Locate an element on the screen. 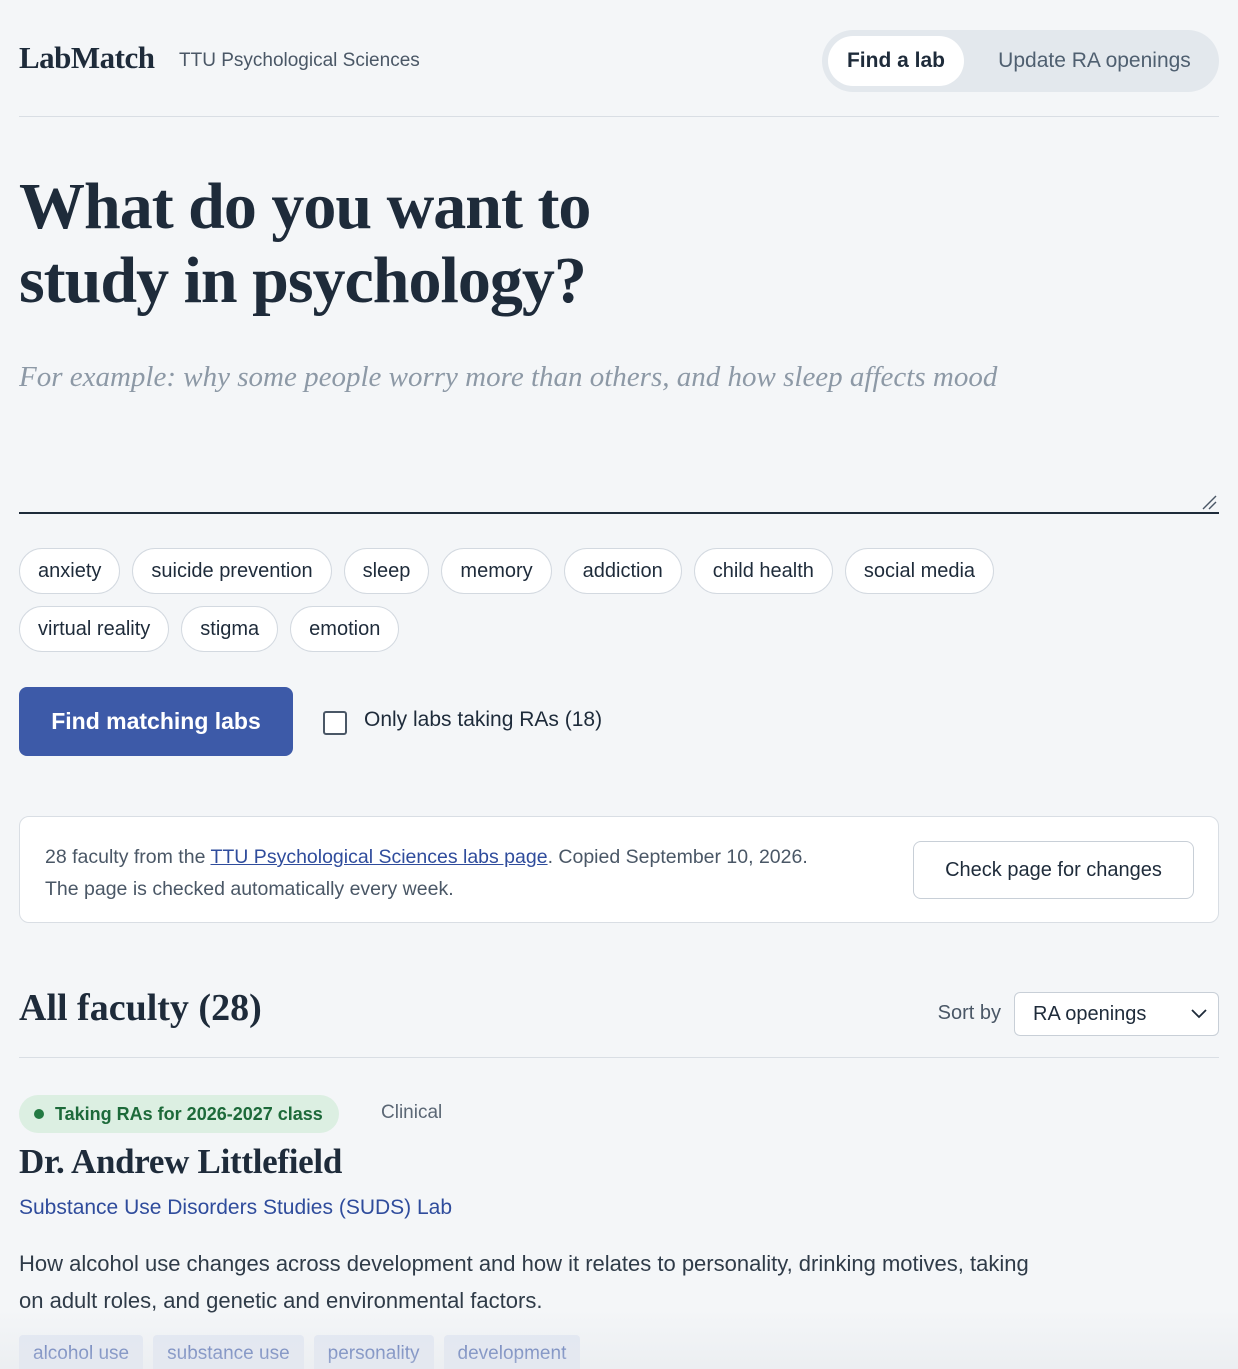 Image resolution: width=1238 pixels, height=1369 pixels. app-logo: LabMatch is located at coordinates (87, 58).